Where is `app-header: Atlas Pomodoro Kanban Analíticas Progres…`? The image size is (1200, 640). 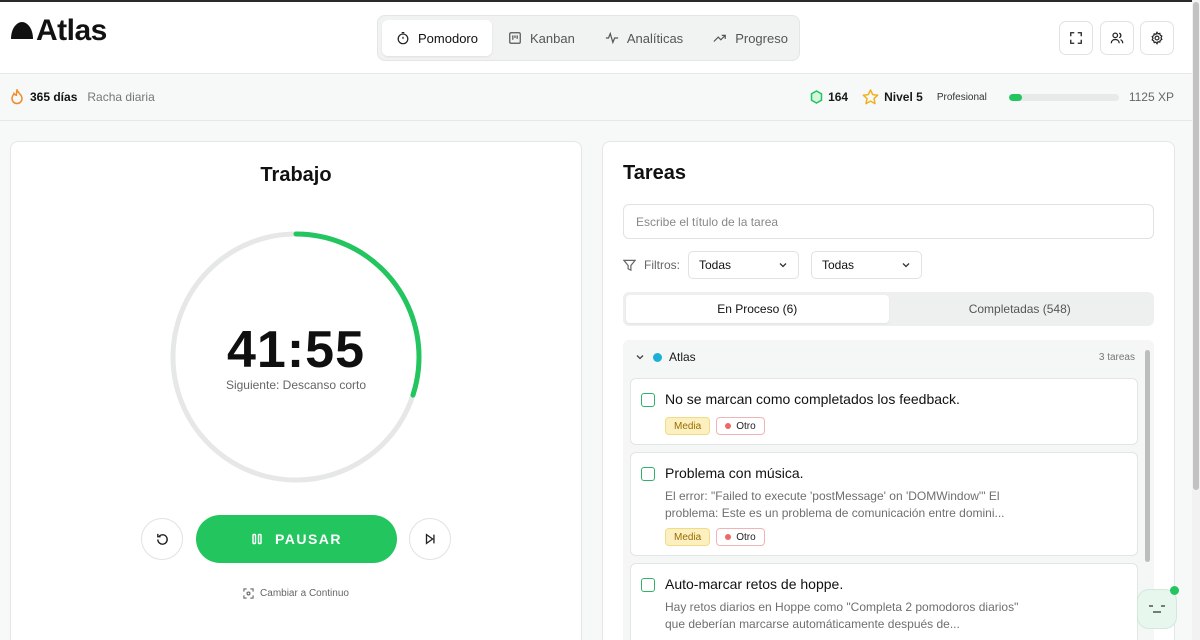
app-header: Atlas Pomodoro Kanban Analíticas Progres… is located at coordinates (596, 38).